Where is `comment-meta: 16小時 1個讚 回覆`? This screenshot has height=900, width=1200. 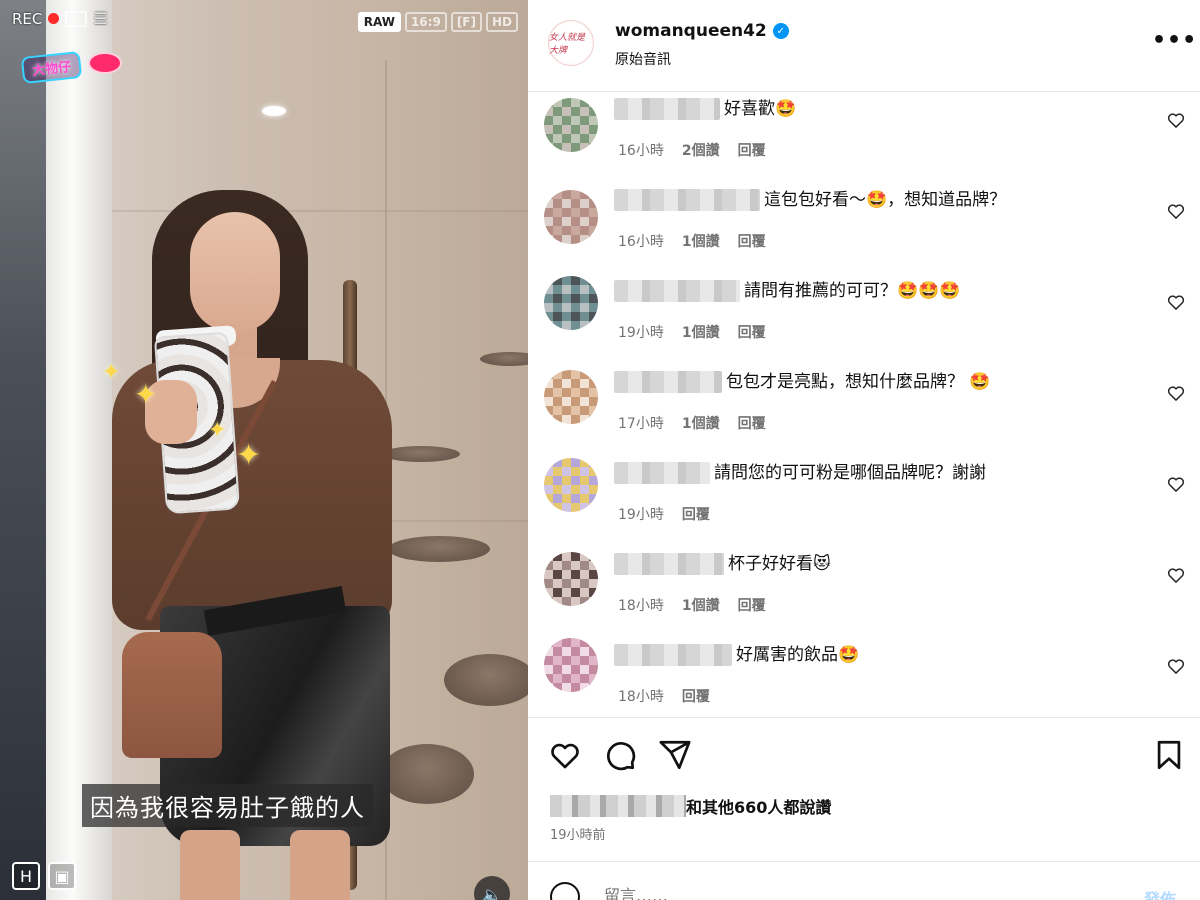
comment-meta: 16小時 1個讚 回覆 is located at coordinates (692, 241).